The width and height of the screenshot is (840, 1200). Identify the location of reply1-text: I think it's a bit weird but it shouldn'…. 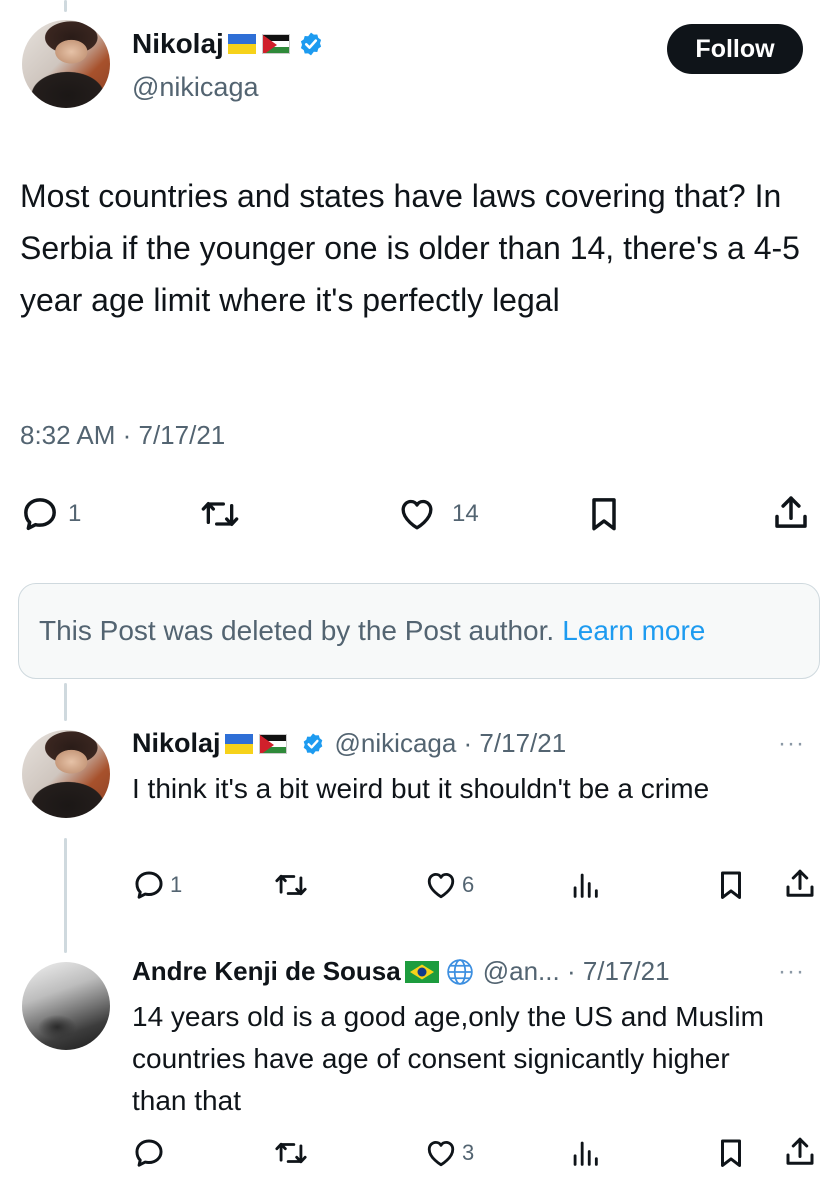
(421, 788).